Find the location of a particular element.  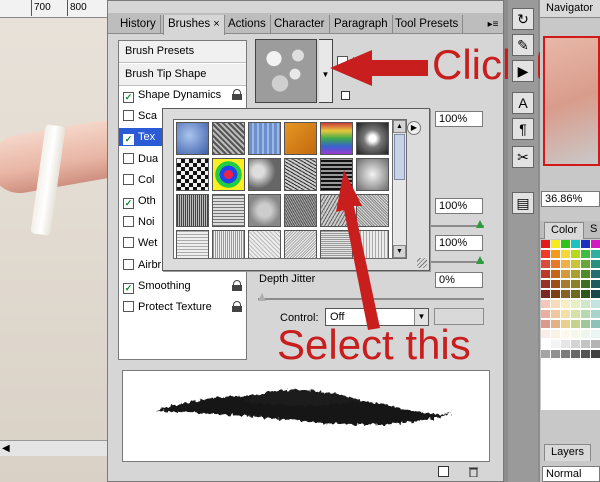

paragraph-icon: ¶ is located at coordinates (523, 129).